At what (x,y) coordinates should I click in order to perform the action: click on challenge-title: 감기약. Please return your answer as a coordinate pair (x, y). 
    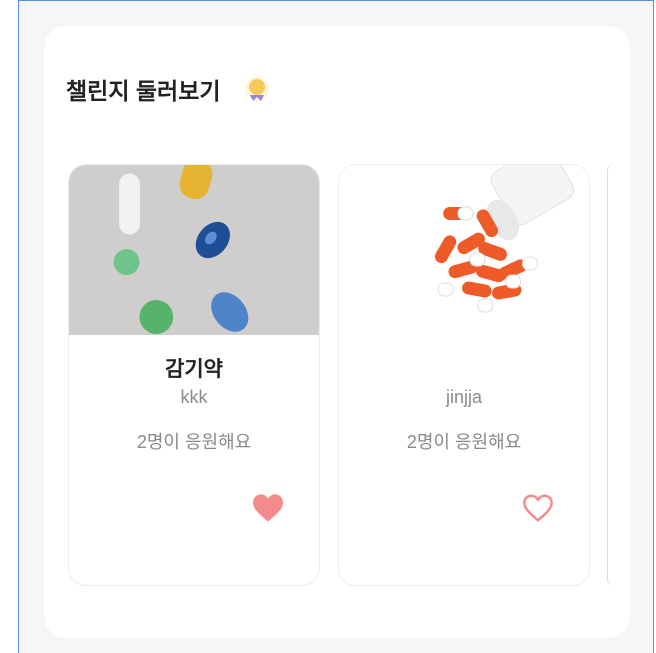
    Looking at the image, I should click on (194, 369).